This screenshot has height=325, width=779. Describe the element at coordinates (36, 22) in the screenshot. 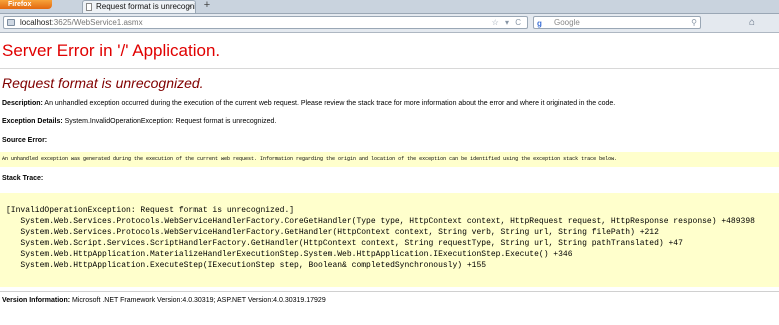

I see `url-host: localhost` at that location.